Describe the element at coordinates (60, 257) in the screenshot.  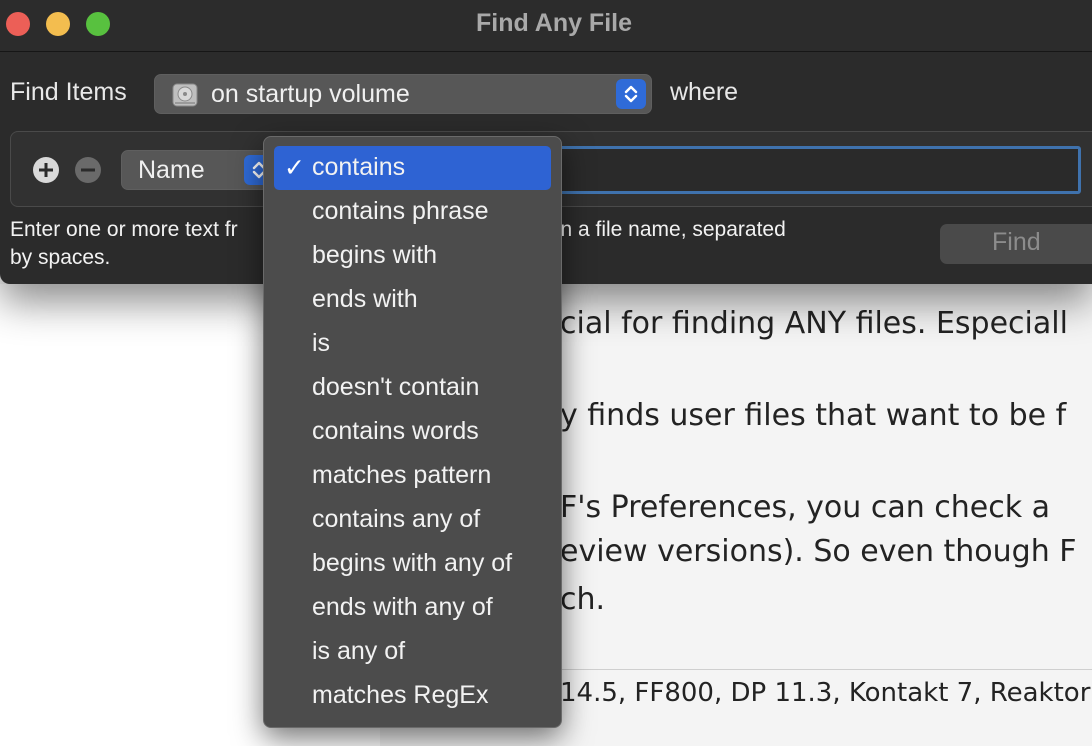
I see `hint-text-line2: by spaces.` at that location.